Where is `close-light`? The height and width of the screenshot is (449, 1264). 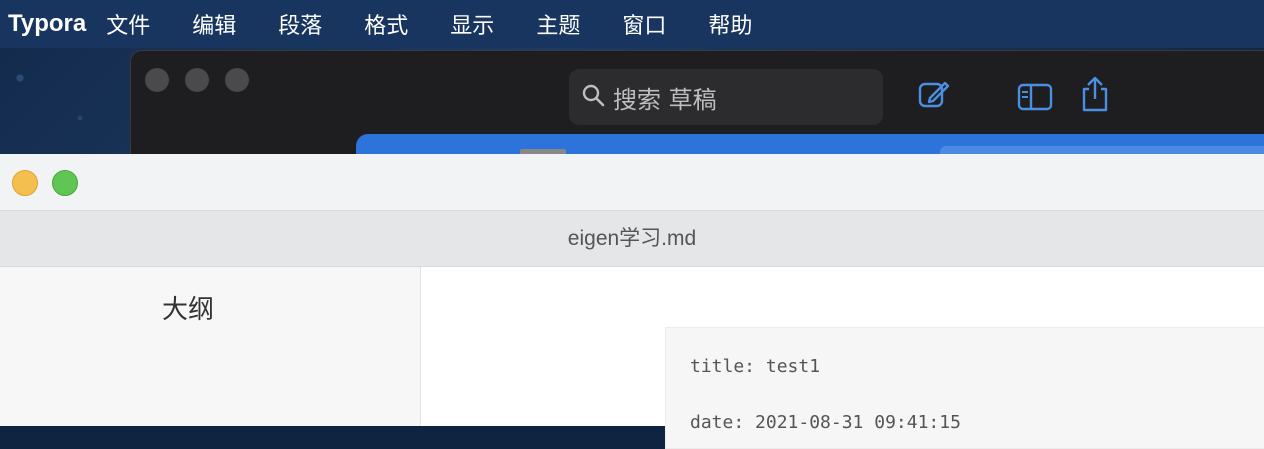
close-light is located at coordinates (157, 80).